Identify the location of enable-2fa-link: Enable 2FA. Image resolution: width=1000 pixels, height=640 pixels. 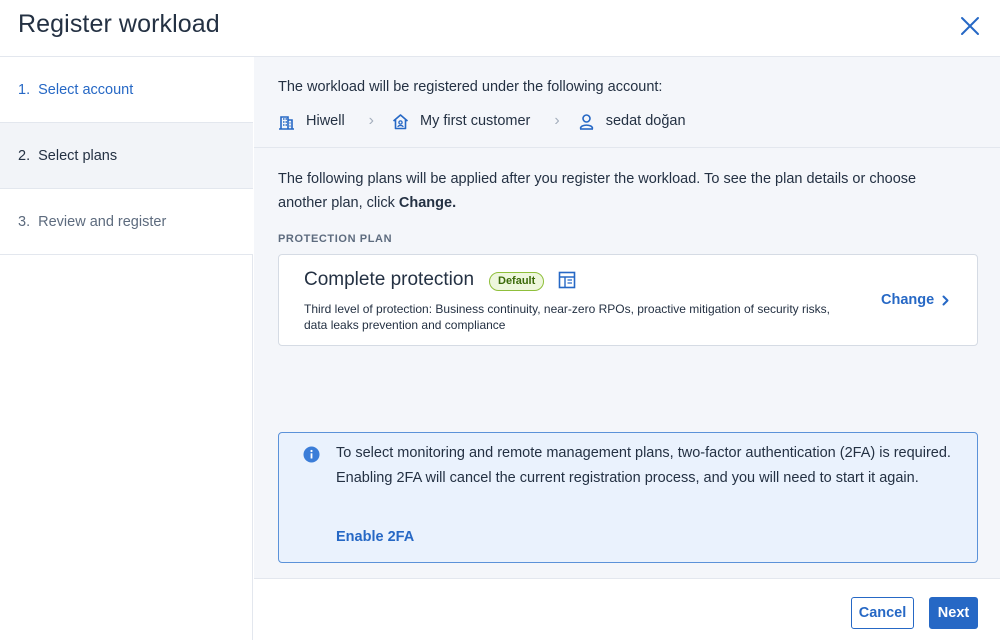
(375, 537).